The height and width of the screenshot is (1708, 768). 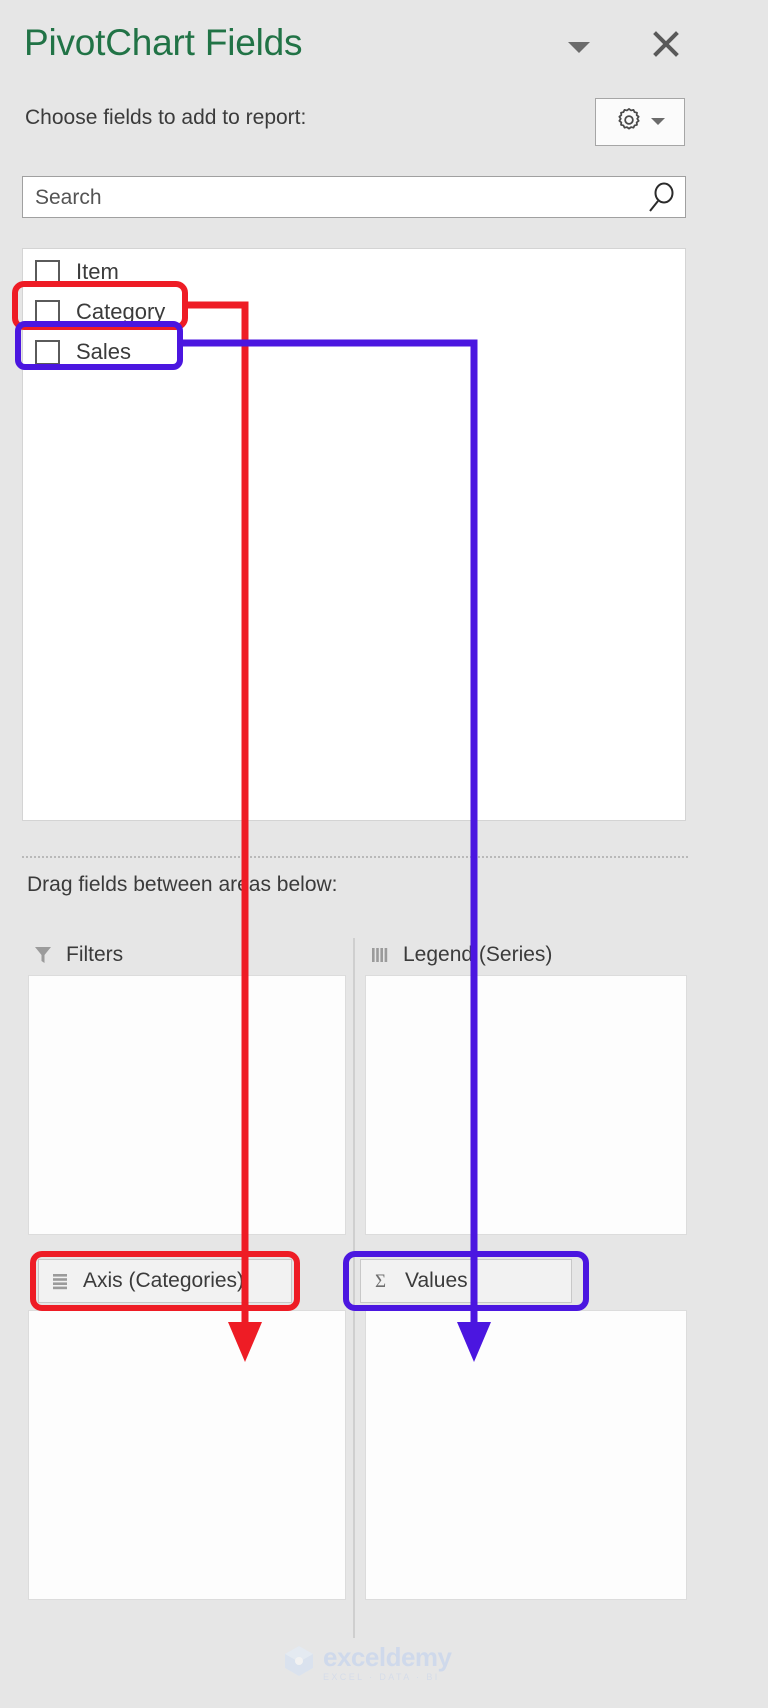 I want to click on area-header-values: Σ Values, so click(x=466, y=1281).